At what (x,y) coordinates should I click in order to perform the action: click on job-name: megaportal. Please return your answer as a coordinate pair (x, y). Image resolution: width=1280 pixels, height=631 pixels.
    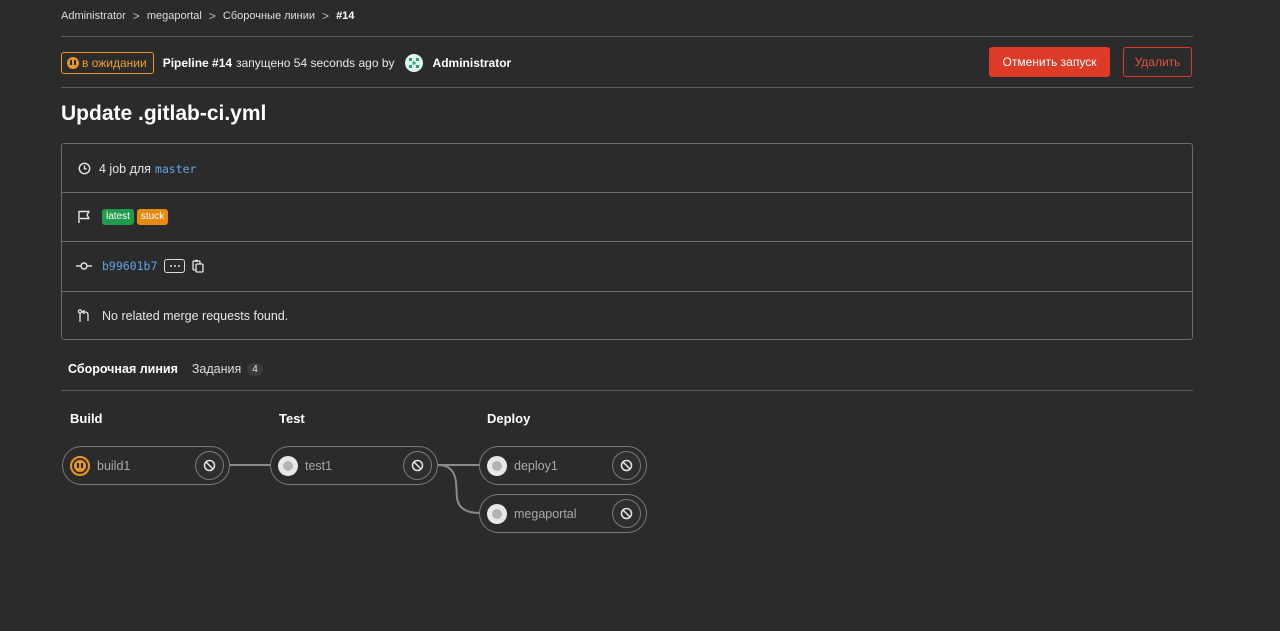
    Looking at the image, I should click on (545, 513).